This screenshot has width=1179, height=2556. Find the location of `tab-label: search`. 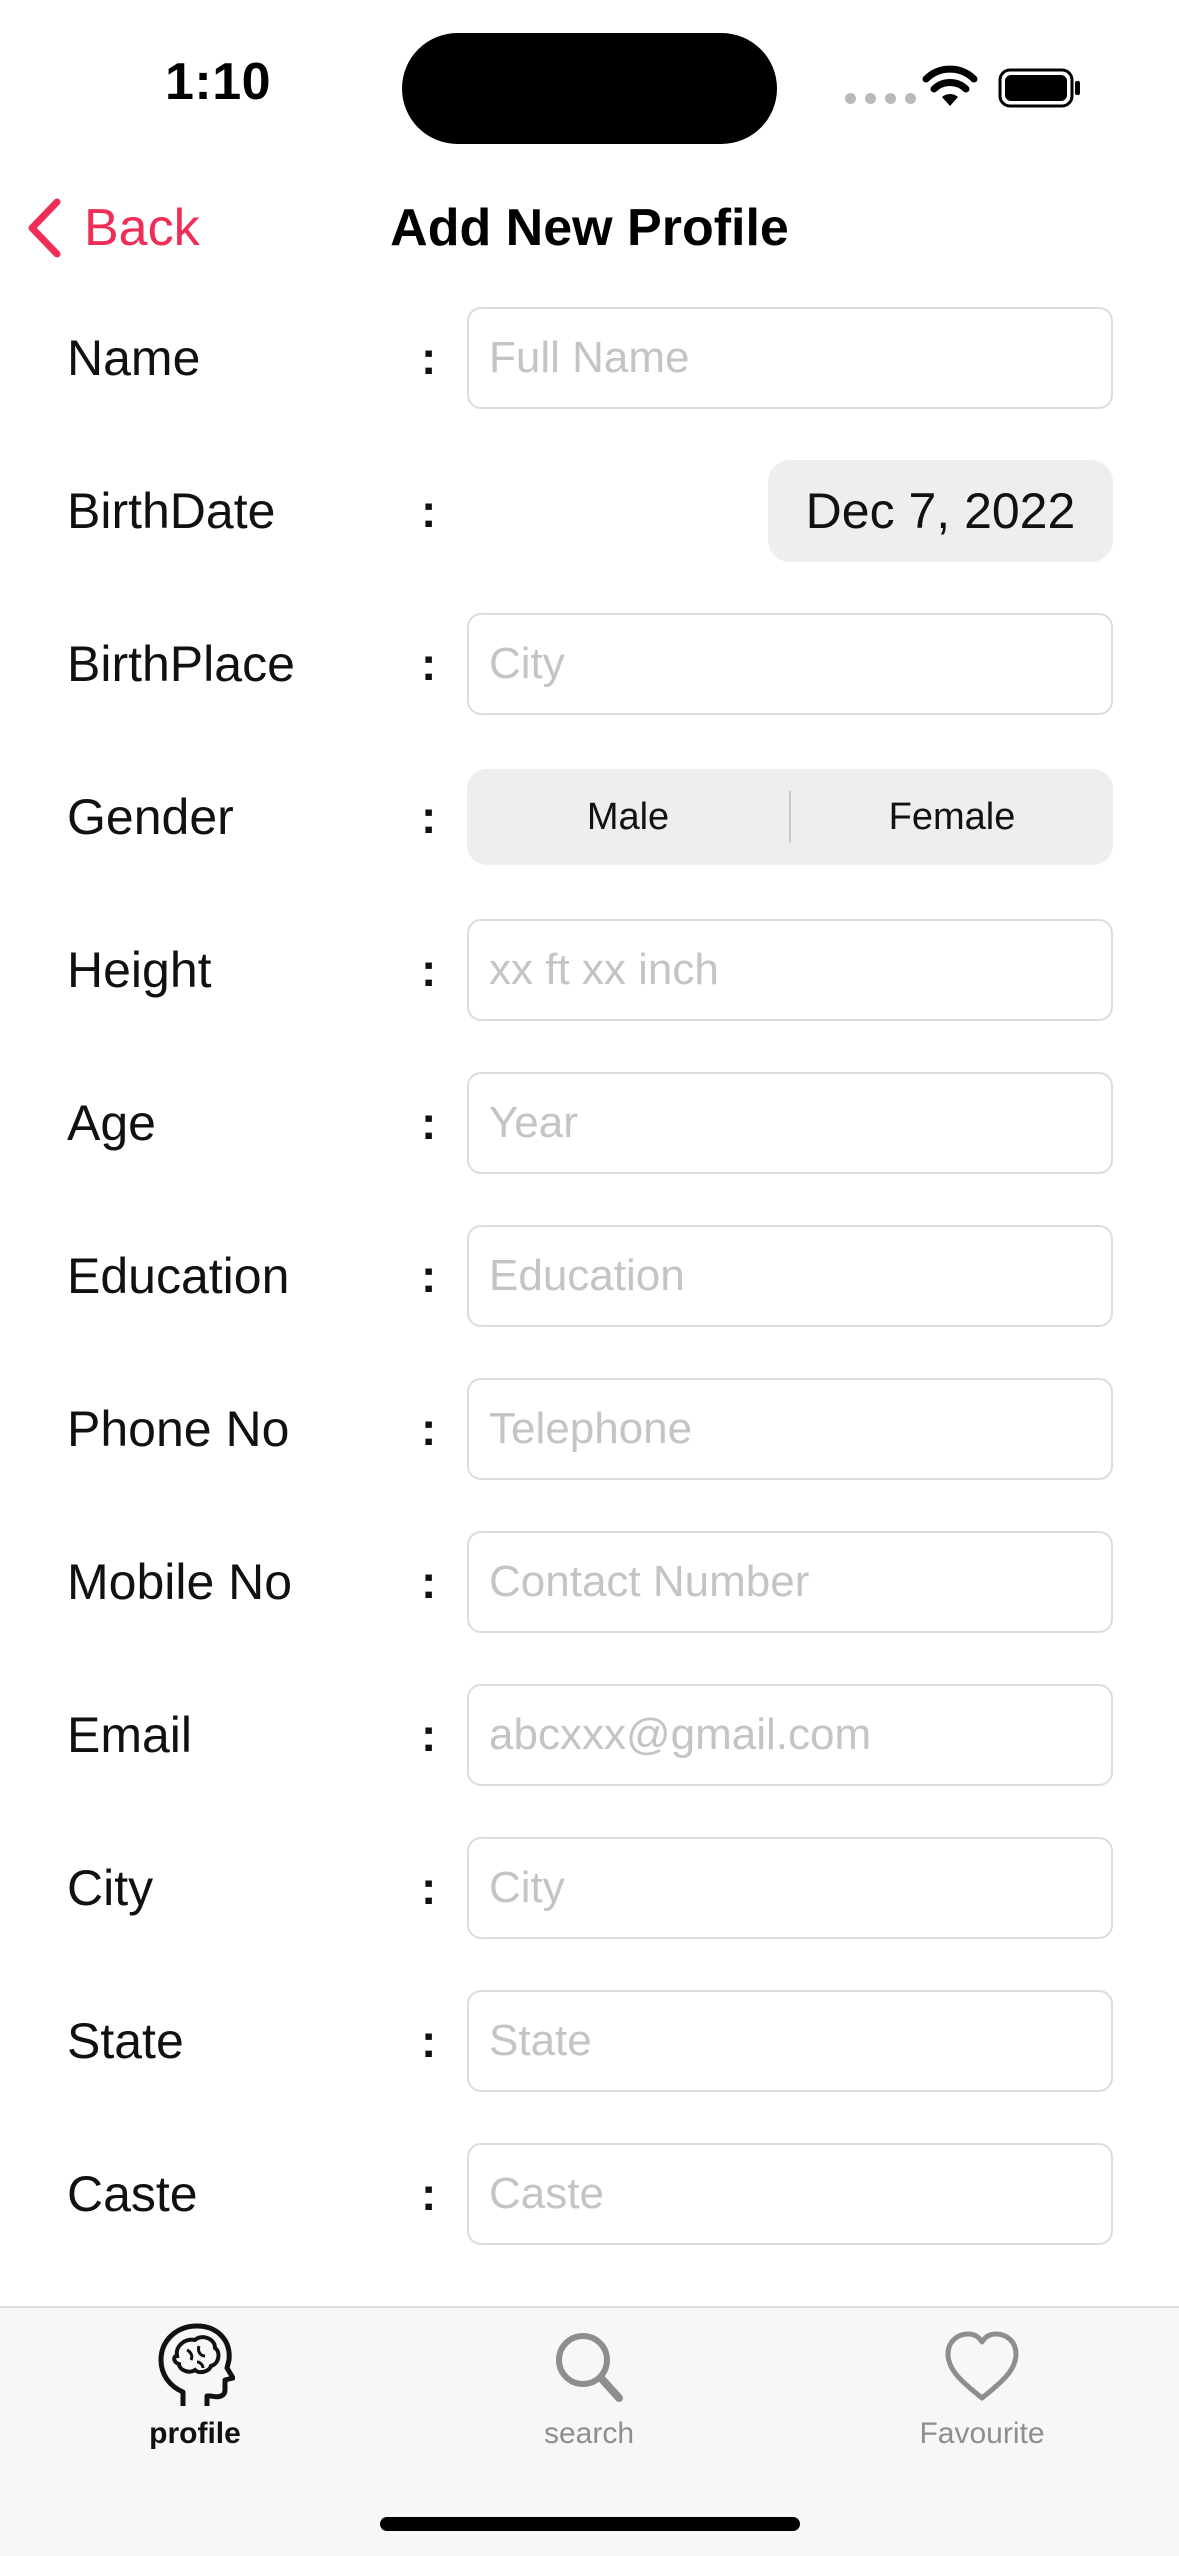

tab-label: search is located at coordinates (589, 2433).